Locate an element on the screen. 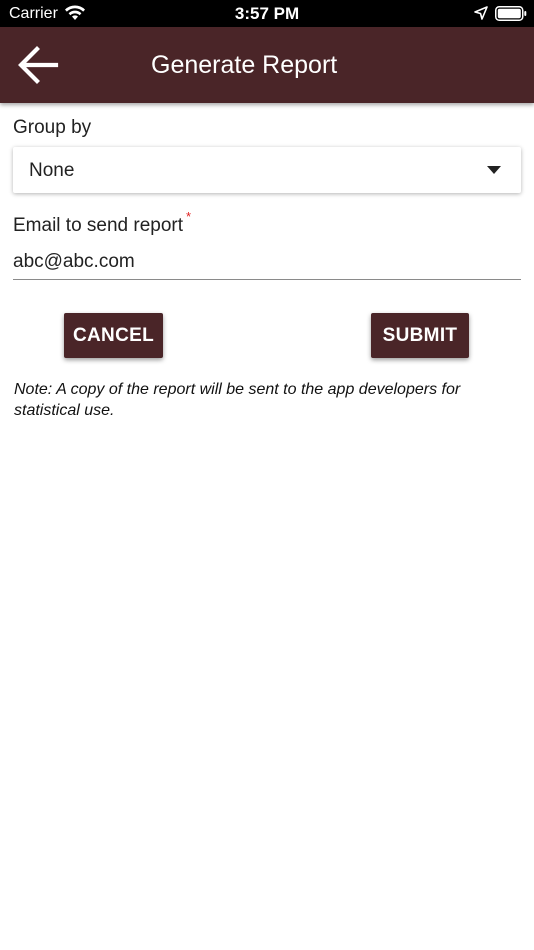 This screenshot has height=950, width=534. arrow-left-icon is located at coordinates (38, 65).